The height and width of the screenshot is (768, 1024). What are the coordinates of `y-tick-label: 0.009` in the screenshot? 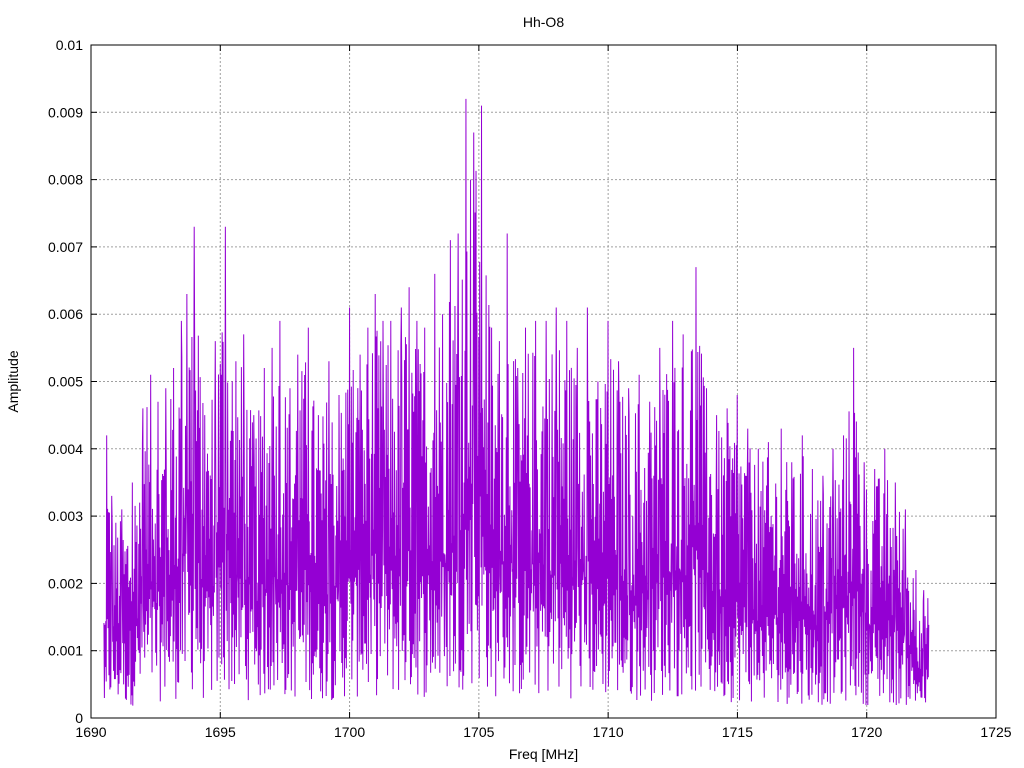 It's located at (65, 112).